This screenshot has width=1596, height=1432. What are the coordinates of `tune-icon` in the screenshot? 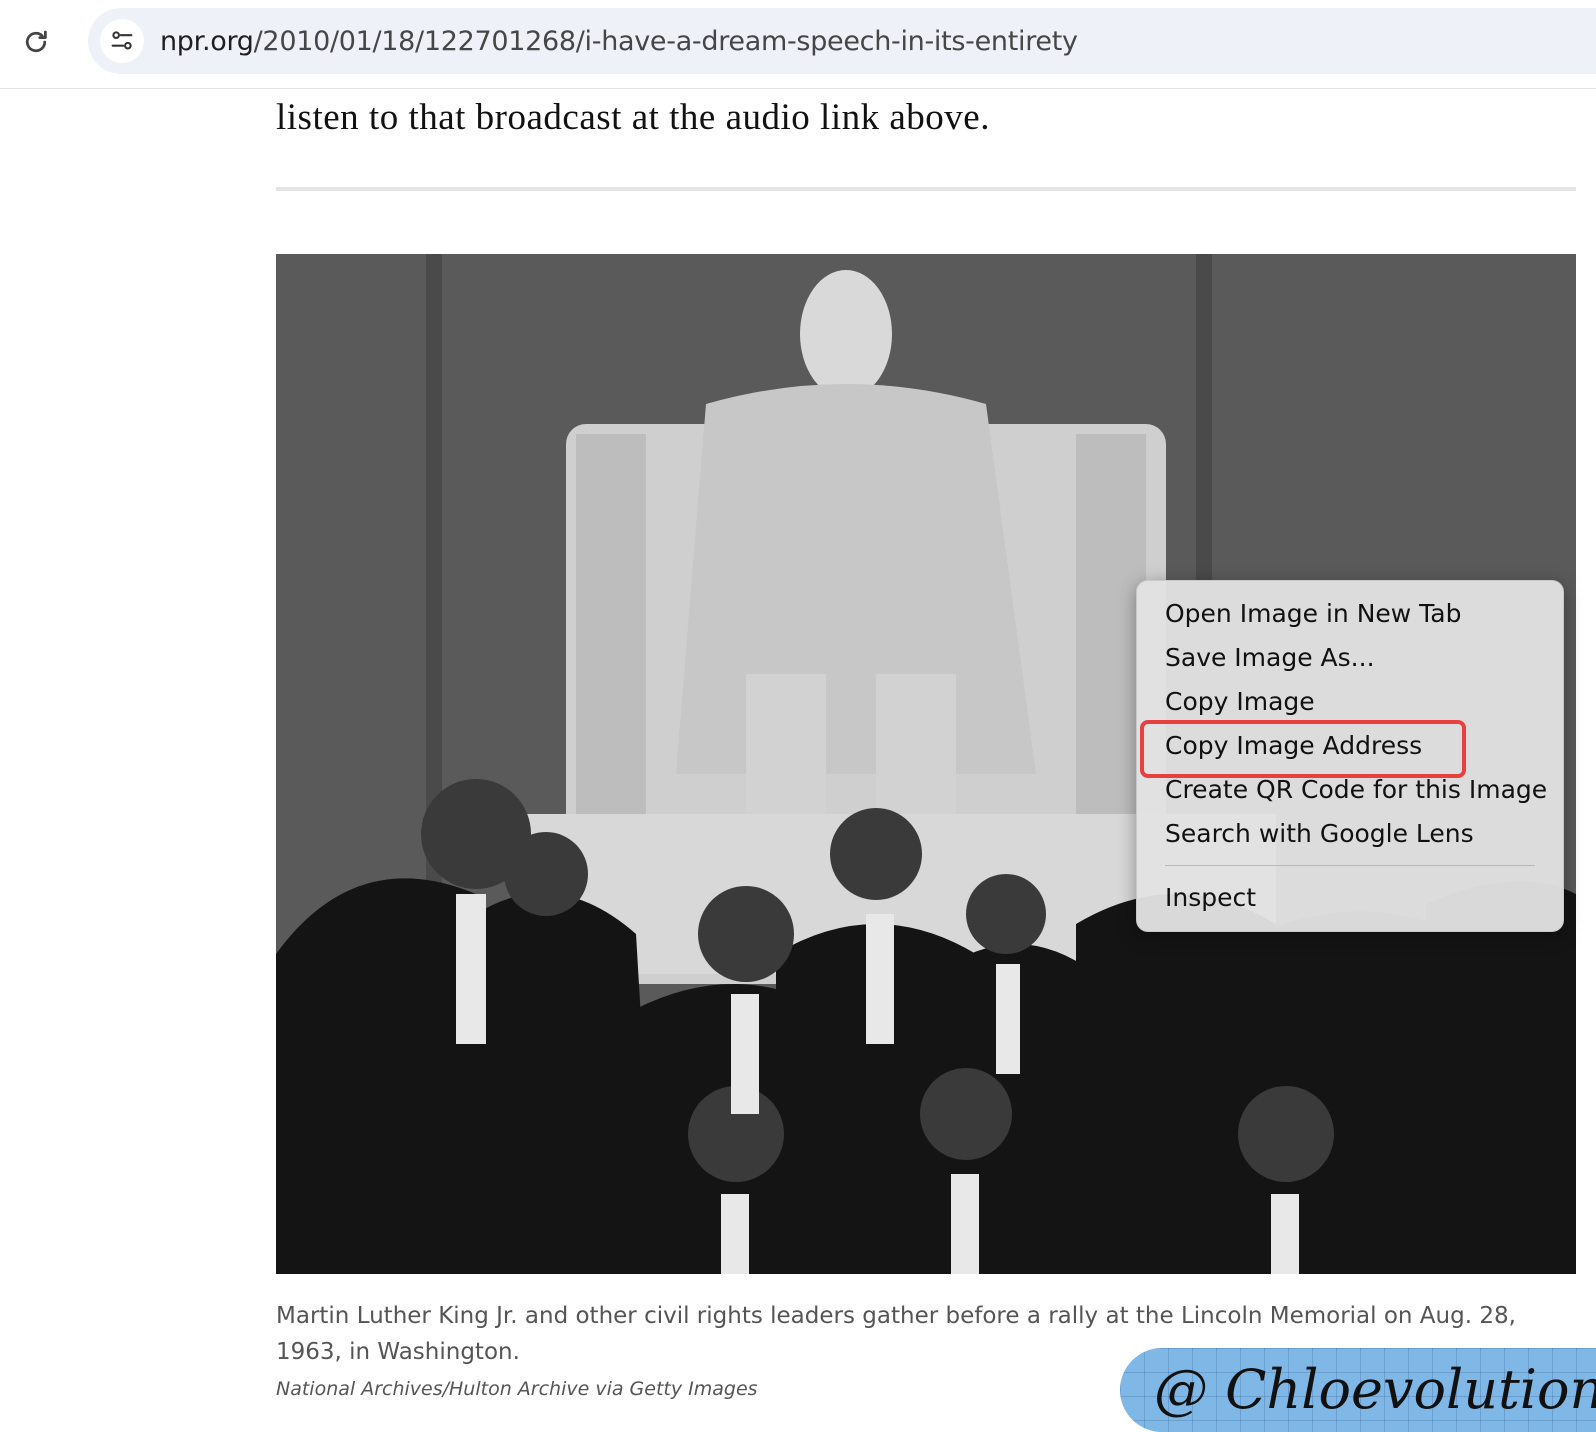 It's located at (122, 40).